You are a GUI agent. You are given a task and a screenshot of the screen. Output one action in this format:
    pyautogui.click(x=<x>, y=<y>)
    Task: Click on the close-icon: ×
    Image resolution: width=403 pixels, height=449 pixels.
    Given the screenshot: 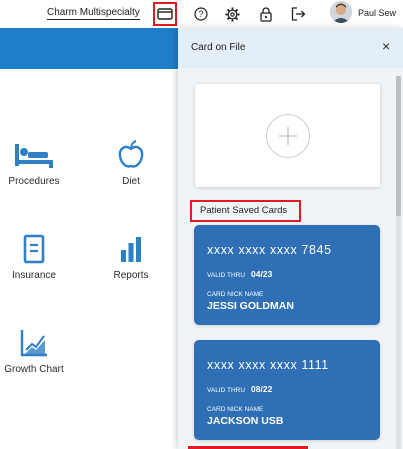 What is the action you would take?
    pyautogui.click(x=386, y=46)
    